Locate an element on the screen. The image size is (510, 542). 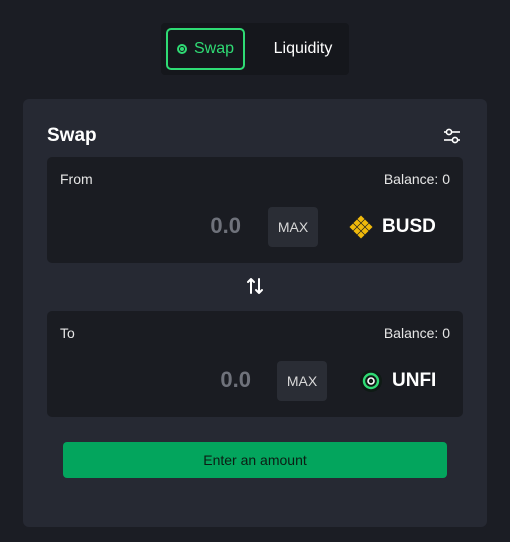
tab-liquidity-label: Liquidity is located at coordinates (303, 48).